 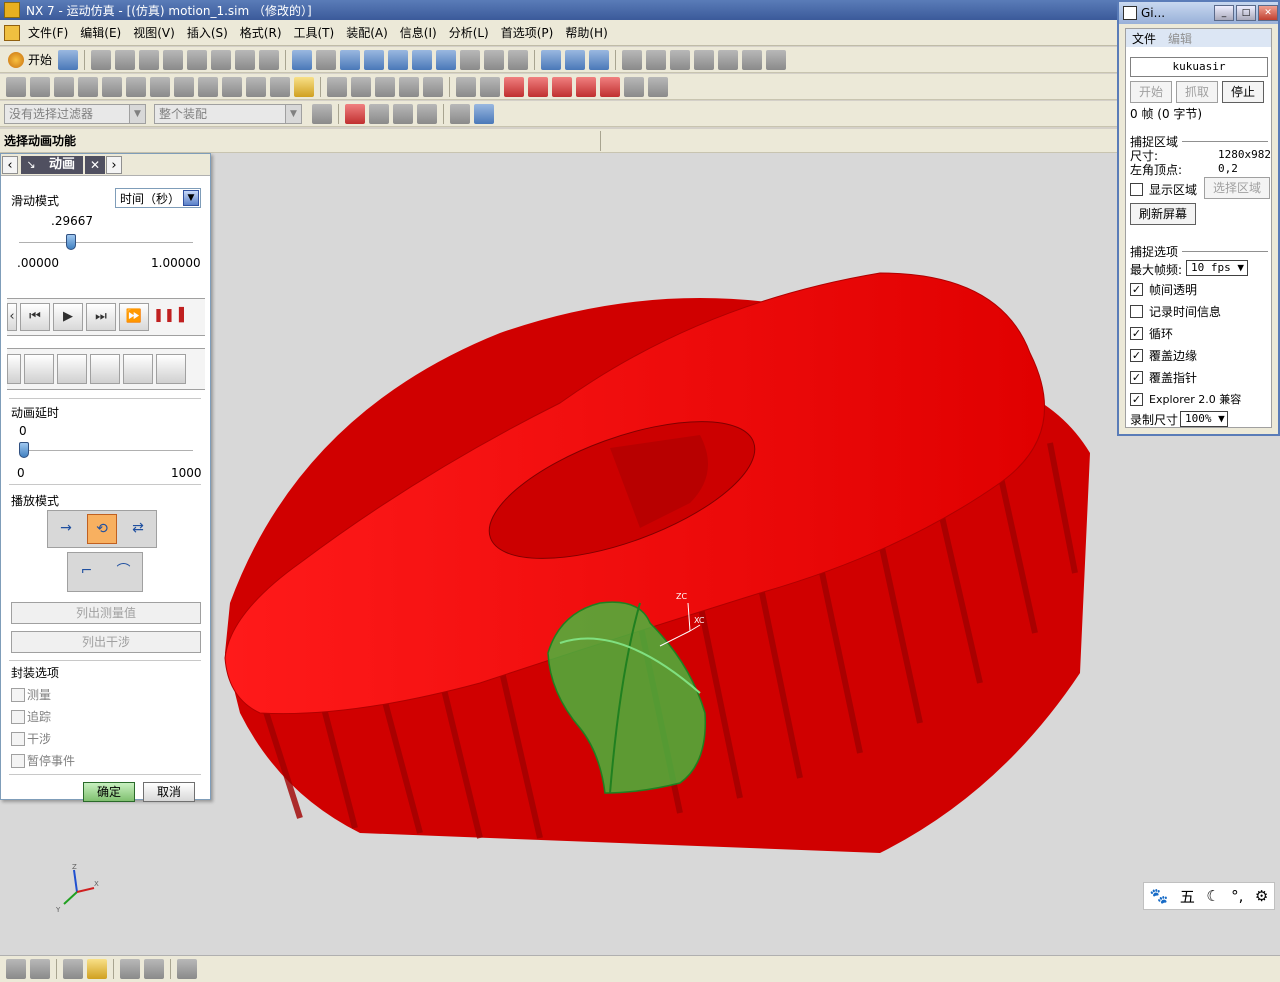 What do you see at coordinates (484, 113) in the screenshot?
I see `cube-icon` at bounding box center [484, 113].